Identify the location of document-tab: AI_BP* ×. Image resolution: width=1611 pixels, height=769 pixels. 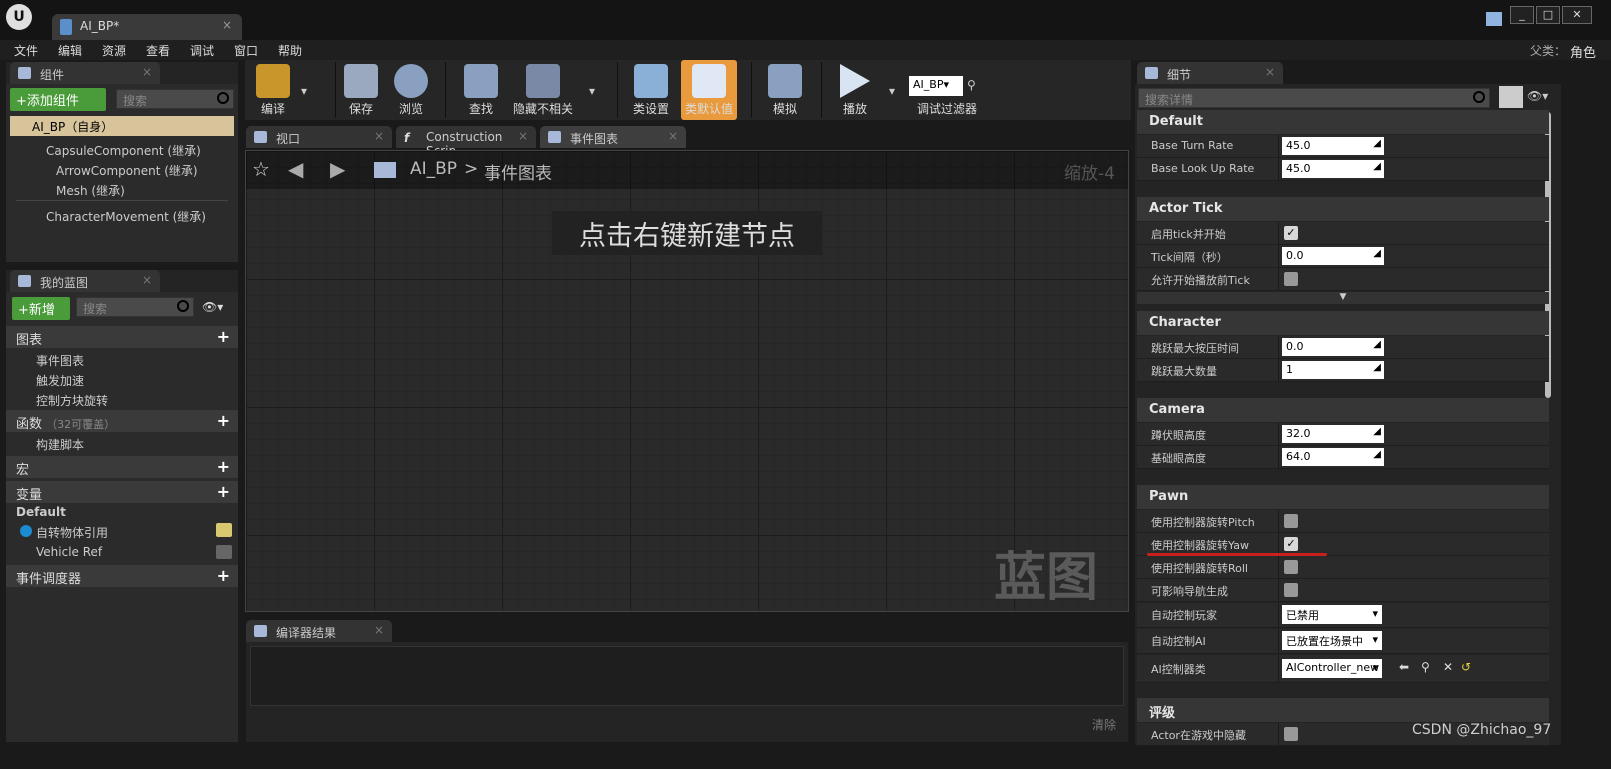
(147, 27).